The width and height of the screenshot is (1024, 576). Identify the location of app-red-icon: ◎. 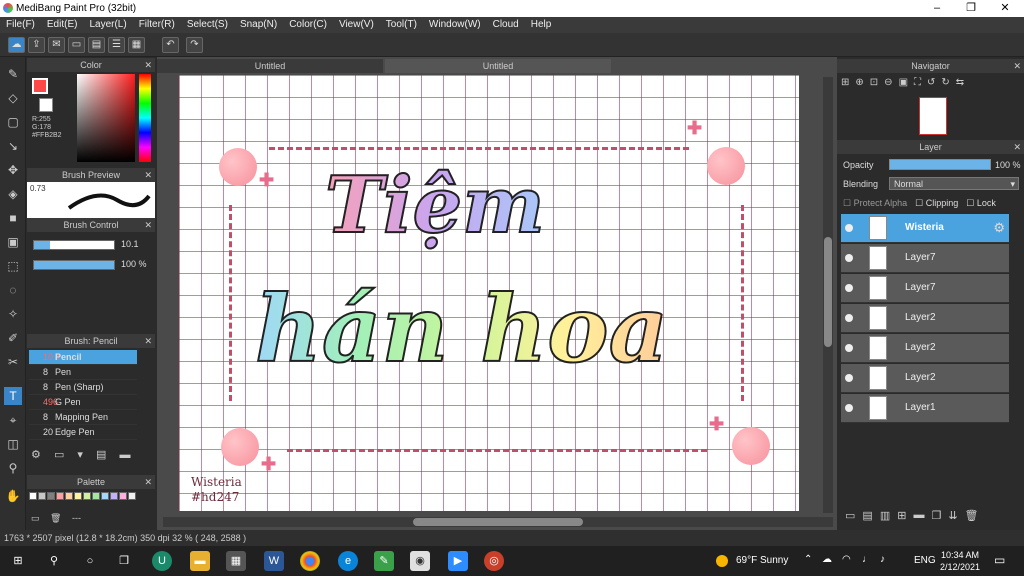
(494, 561).